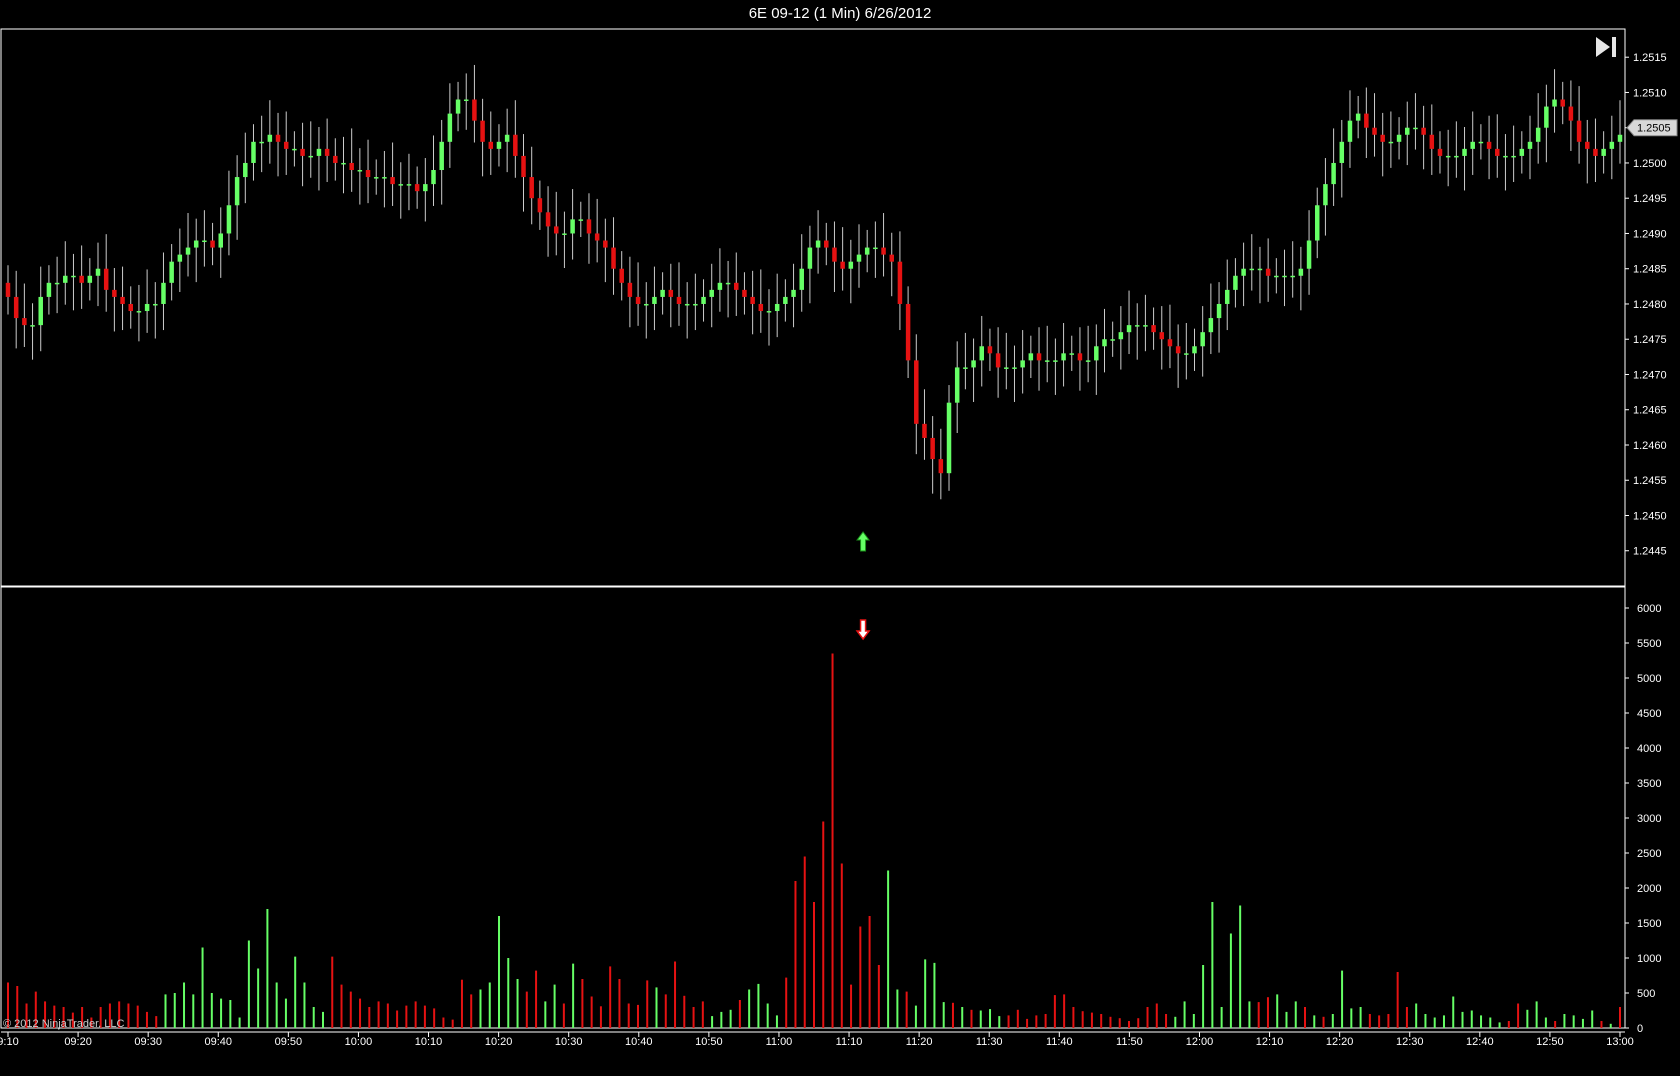  Describe the element at coordinates (429, 1042) in the screenshot. I see `time-tick-label: 10:10` at that location.